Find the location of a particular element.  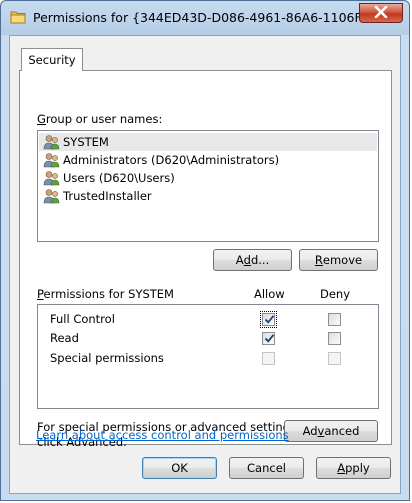

permissions-for-label: Permissions for SYSTEM is located at coordinates (105, 294).